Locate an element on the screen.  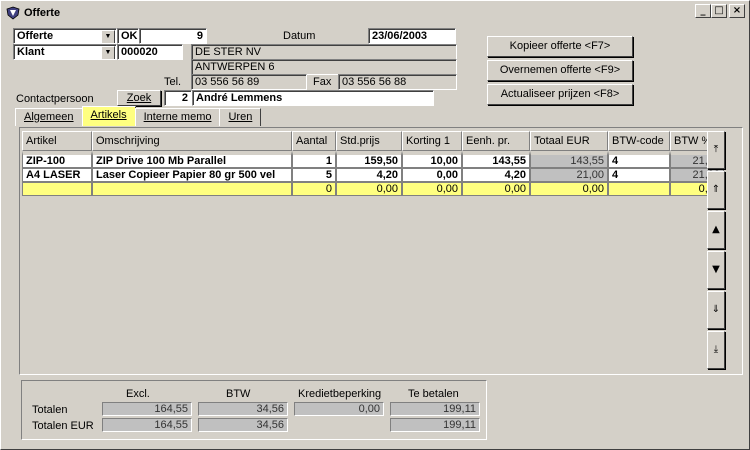
cell-quantity: 1 is located at coordinates (314, 159).